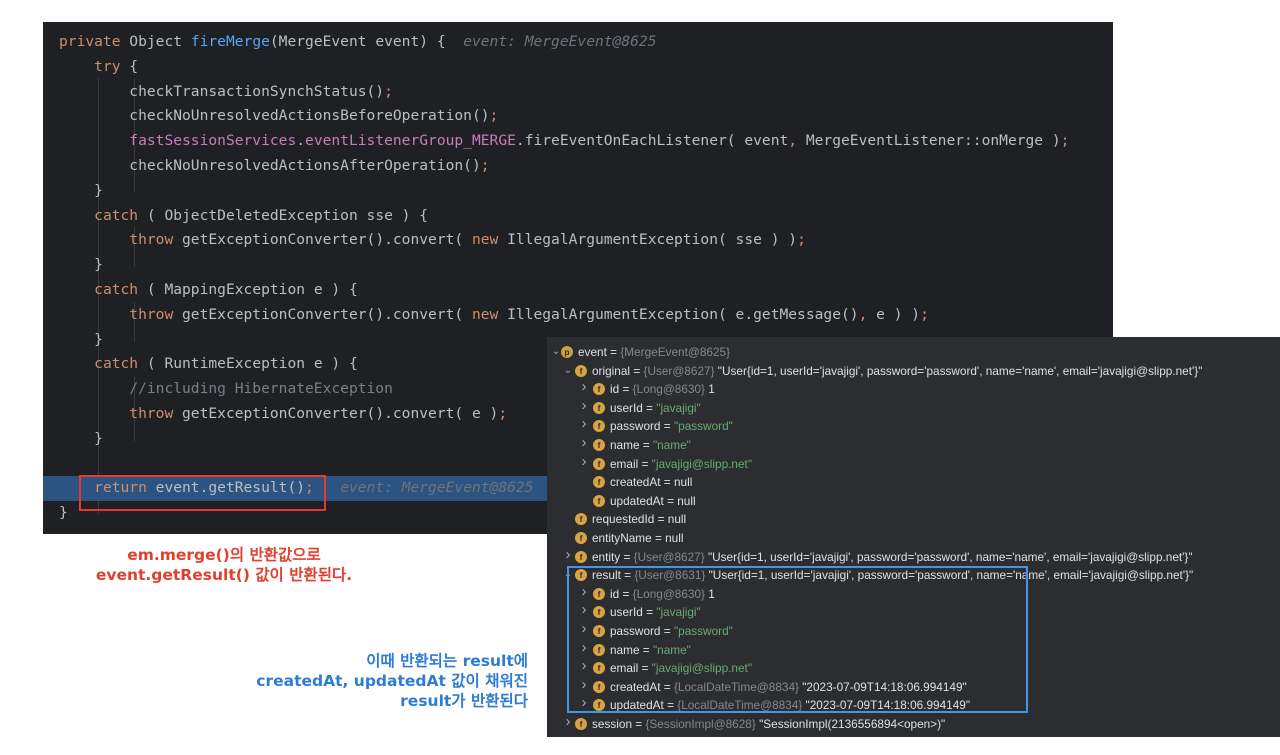 The height and width of the screenshot is (755, 1280). I want to click on code-token: catch, so click(116, 215).